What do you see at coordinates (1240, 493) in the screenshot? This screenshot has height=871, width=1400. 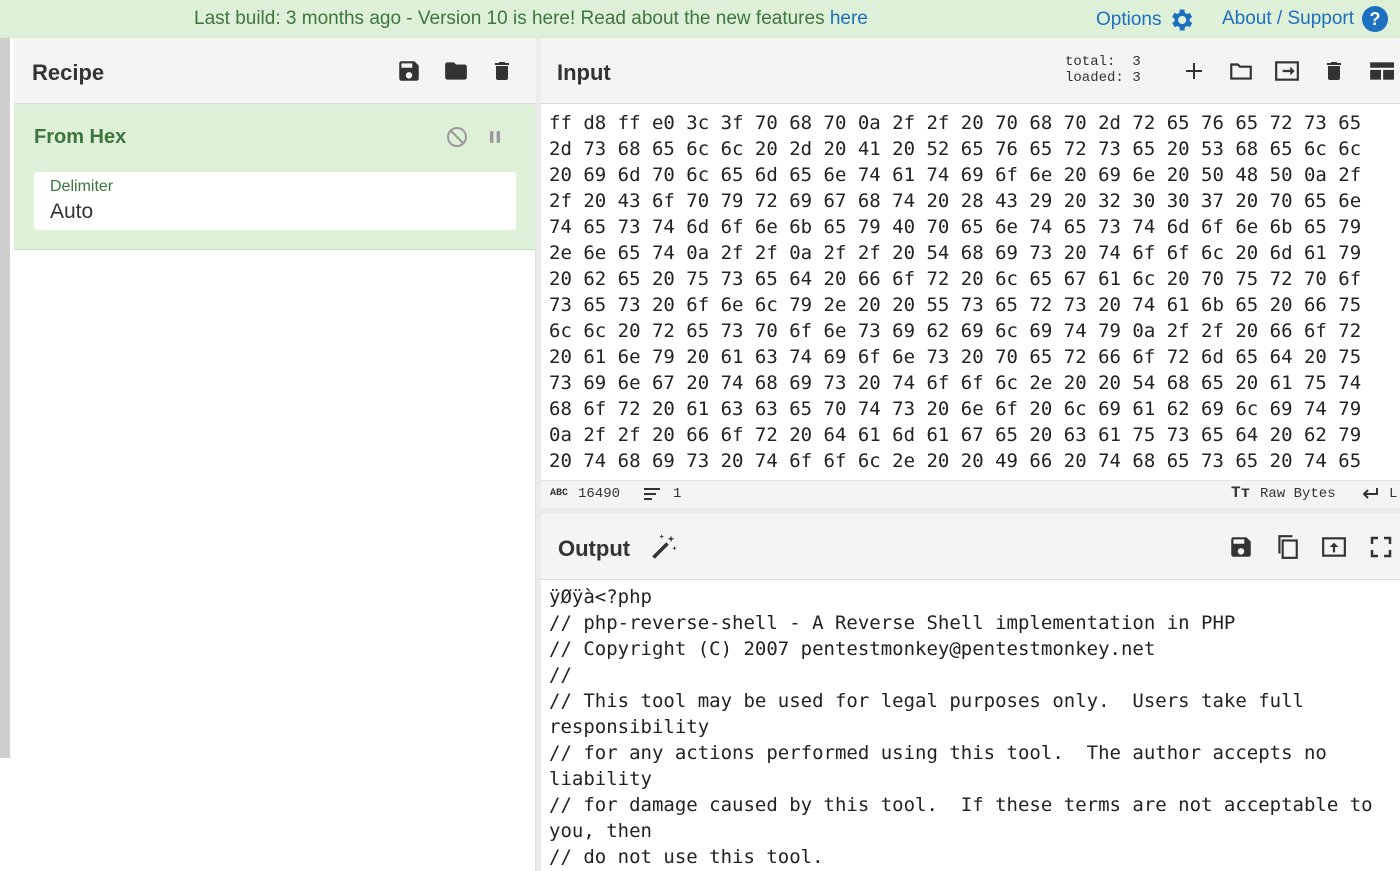 I see `text-encoding-icon: Tт` at bounding box center [1240, 493].